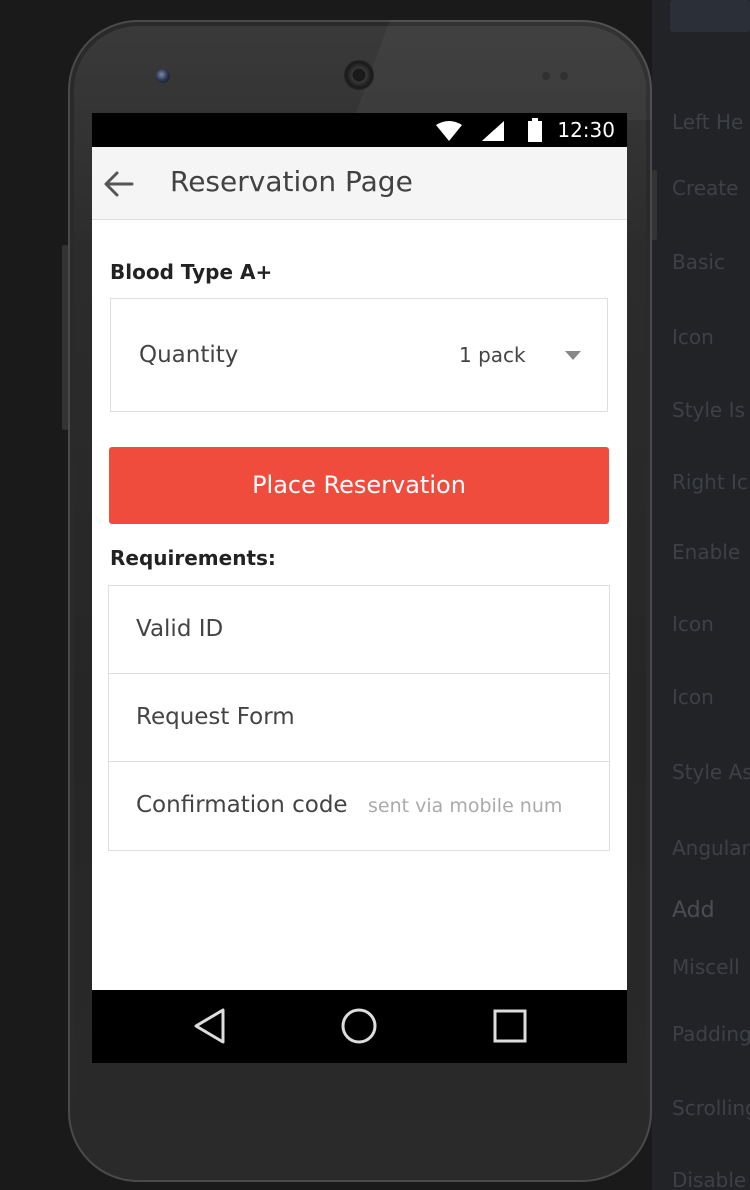  I want to click on background-item: Add, so click(693, 910).